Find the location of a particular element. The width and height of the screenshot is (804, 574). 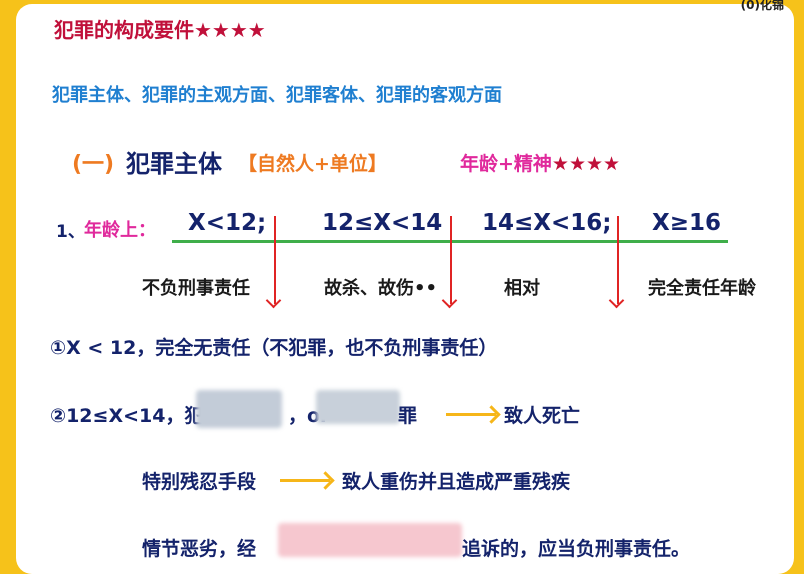

rule-line-4-suffix: 追诉的，应当负刑事责任。 is located at coordinates (576, 549).